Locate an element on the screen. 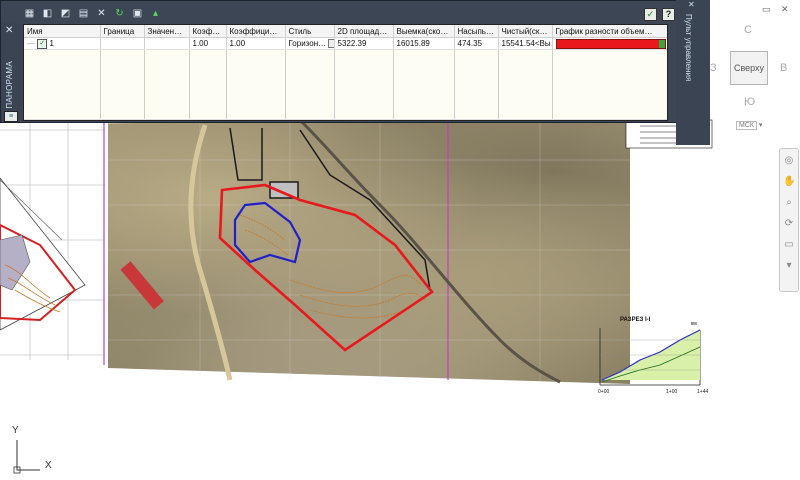 The image size is (800, 480). grid-empty-area is located at coordinates (345, 84).